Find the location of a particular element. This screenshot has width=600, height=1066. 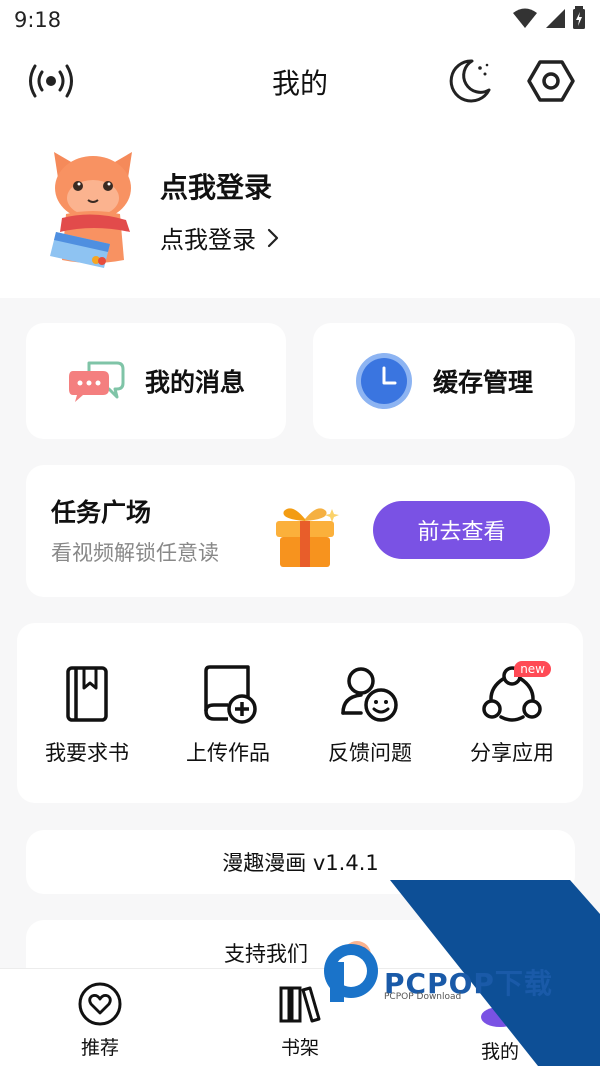

version-text: 漫趣漫画 v1.4.1 is located at coordinates (300, 863).